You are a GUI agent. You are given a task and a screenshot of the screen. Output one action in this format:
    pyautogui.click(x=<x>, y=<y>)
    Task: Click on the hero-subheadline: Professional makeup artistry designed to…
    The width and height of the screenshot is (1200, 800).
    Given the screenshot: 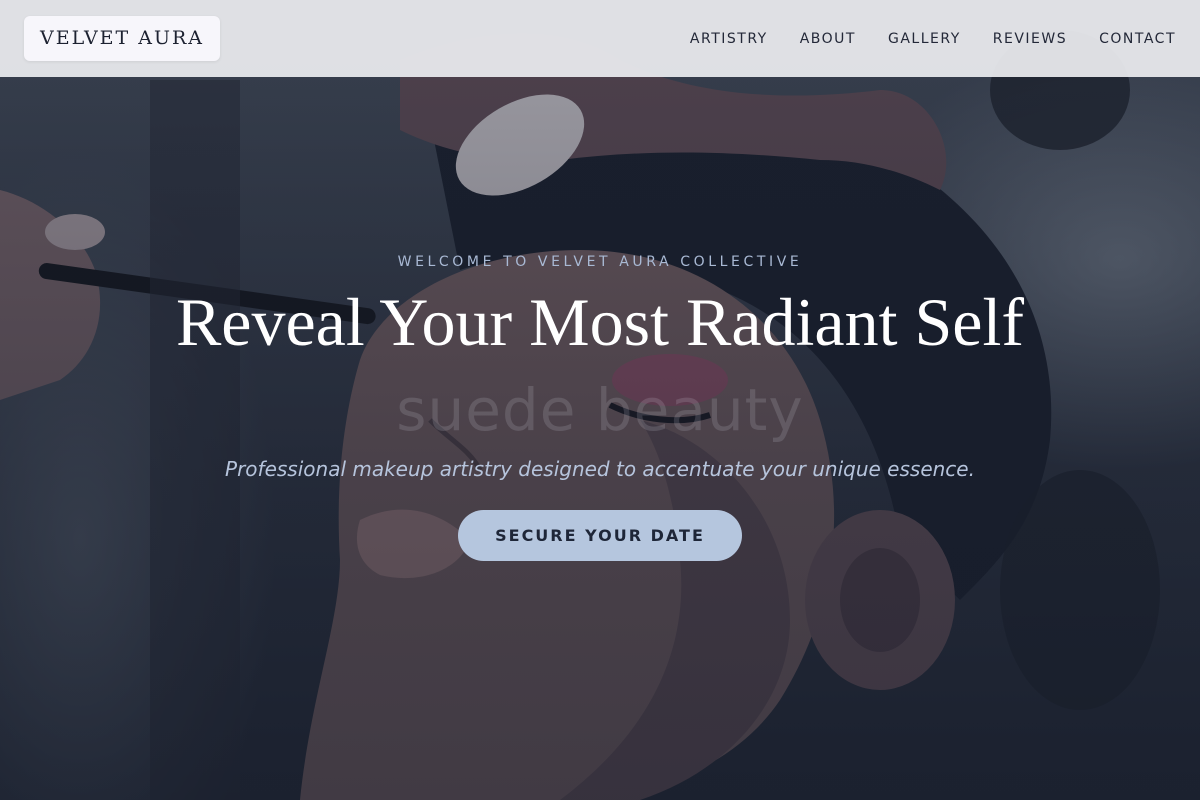 What is the action you would take?
    pyautogui.click(x=600, y=469)
    